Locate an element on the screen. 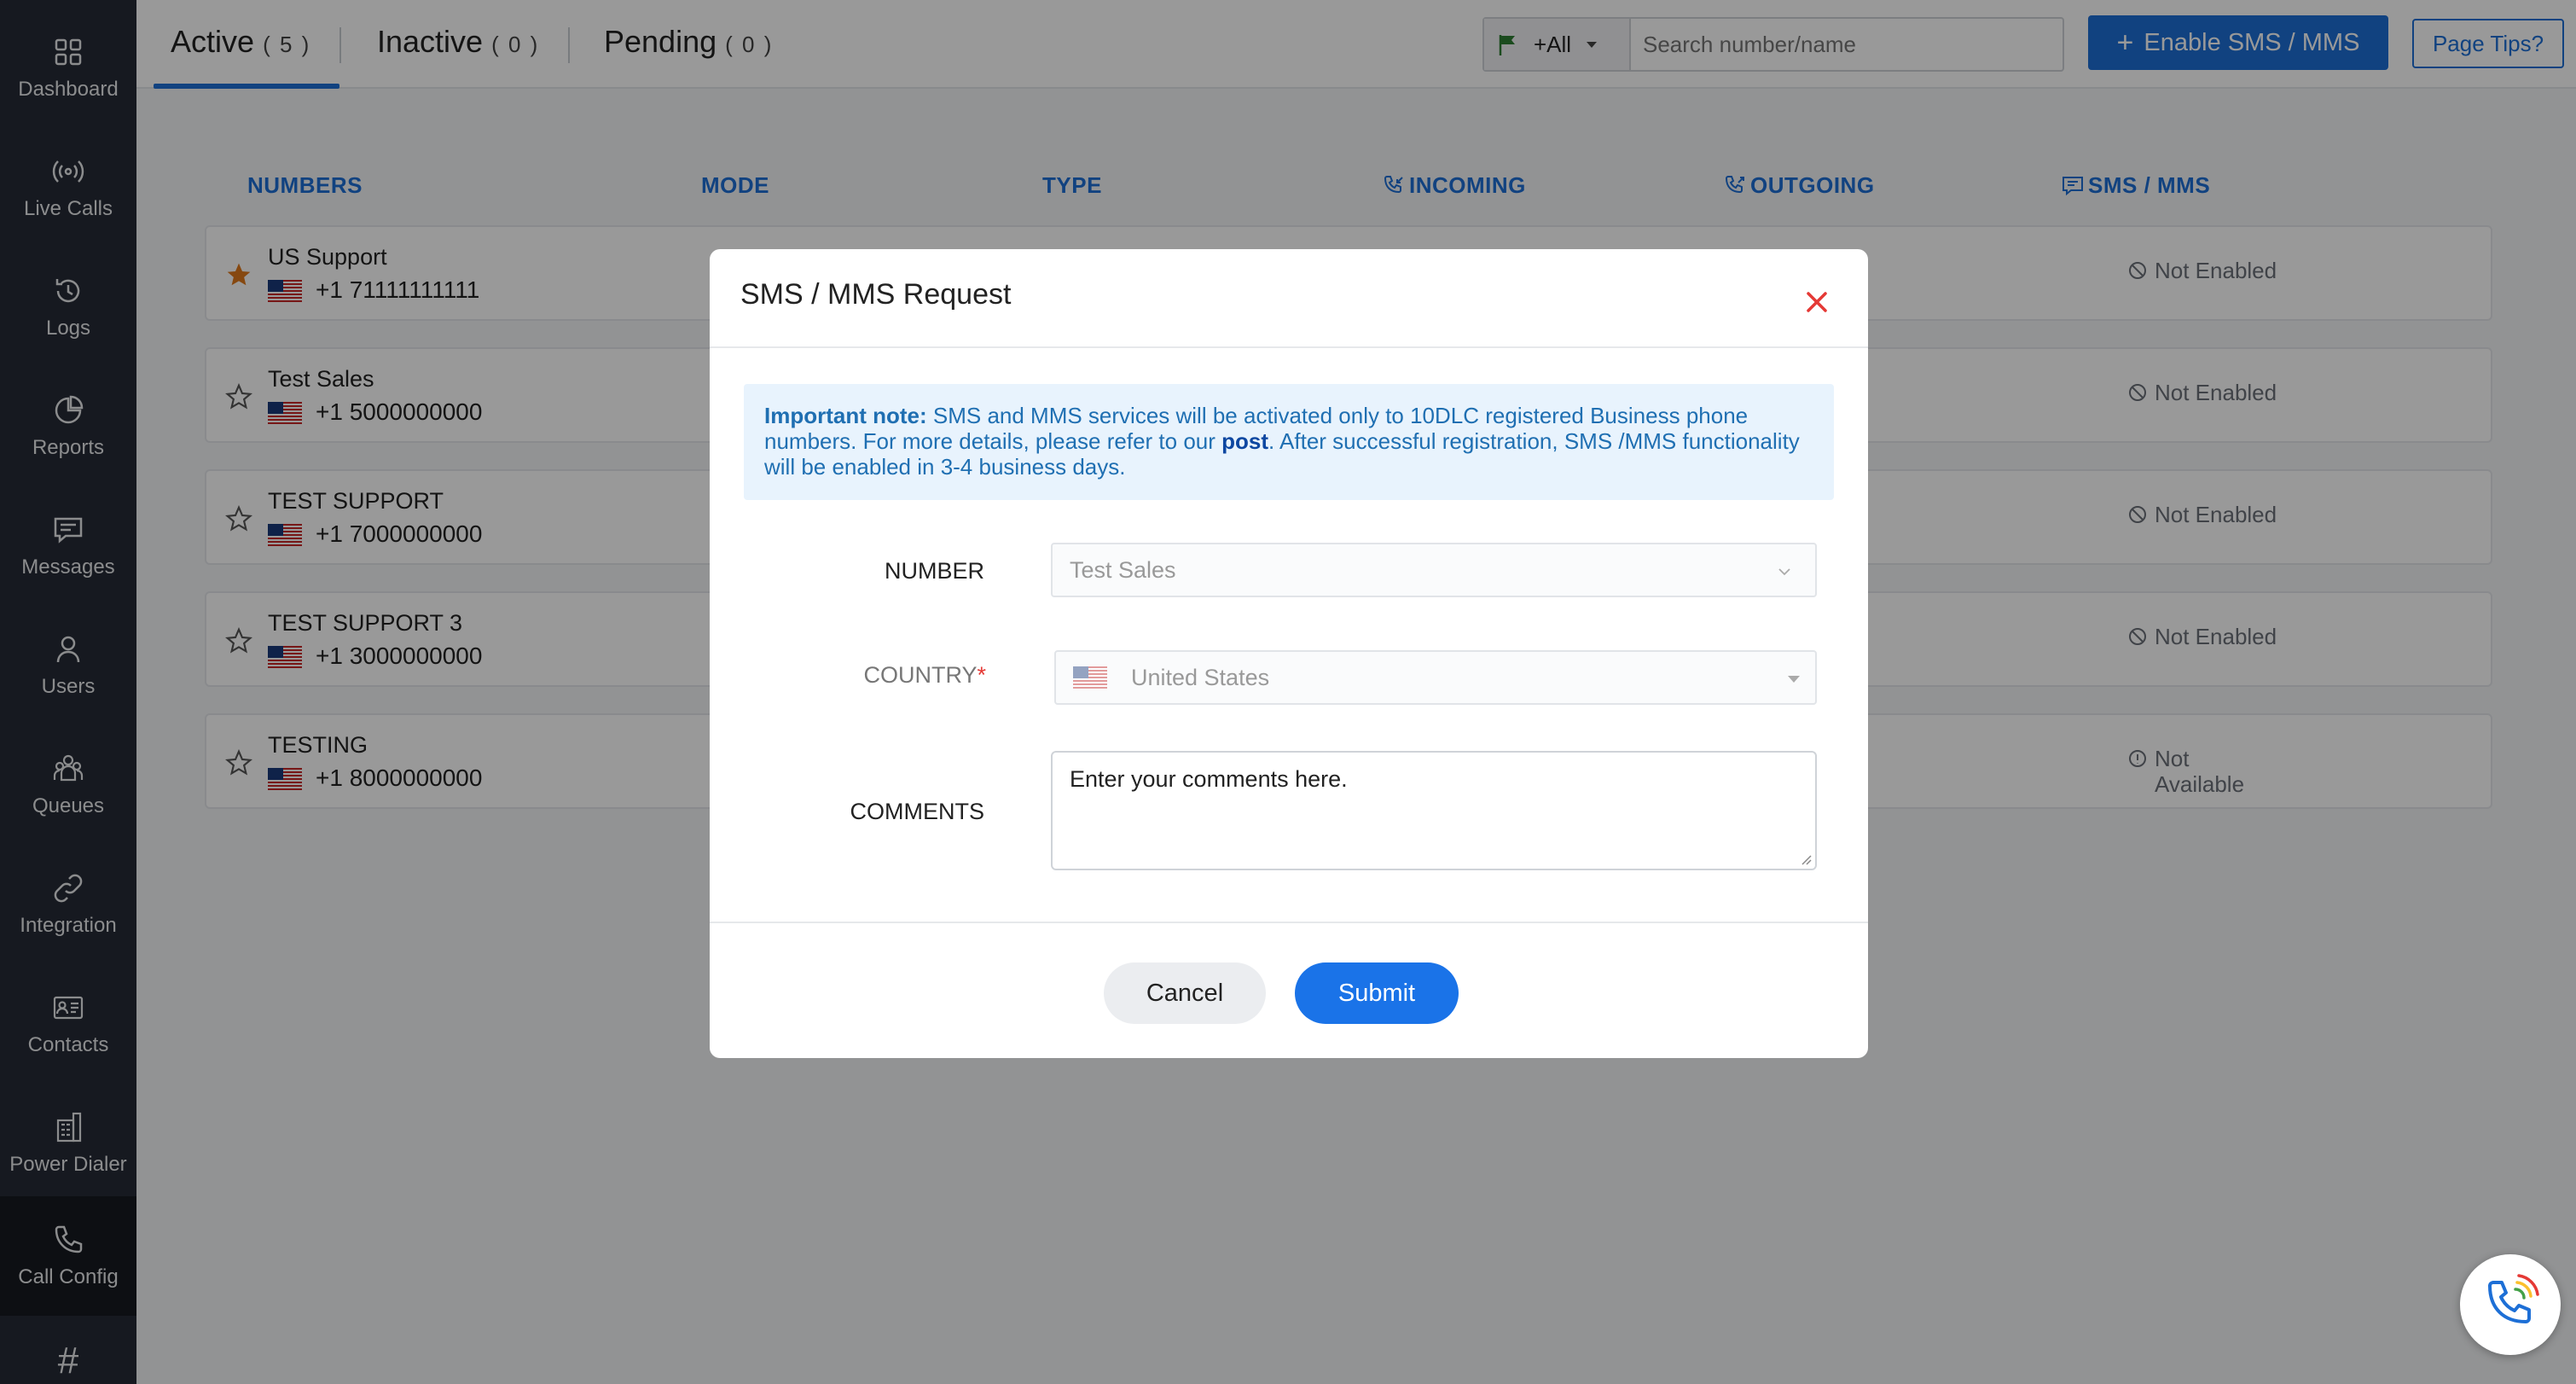 The width and height of the screenshot is (2576, 1384). phone-widget-button is located at coordinates (2510, 1305).